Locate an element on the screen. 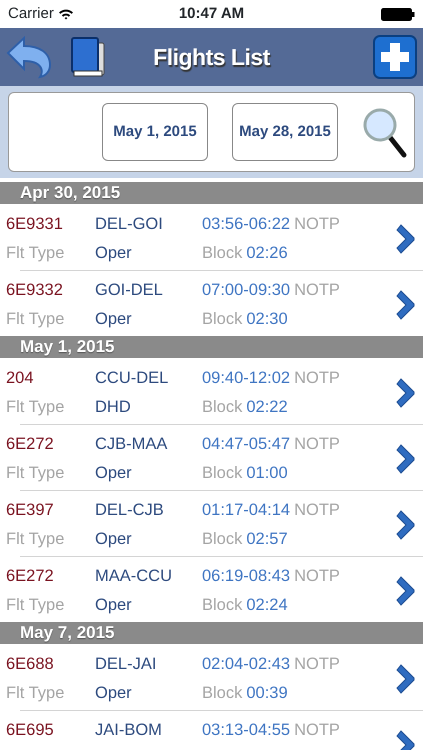  block-time: 02:26 is located at coordinates (267, 253).